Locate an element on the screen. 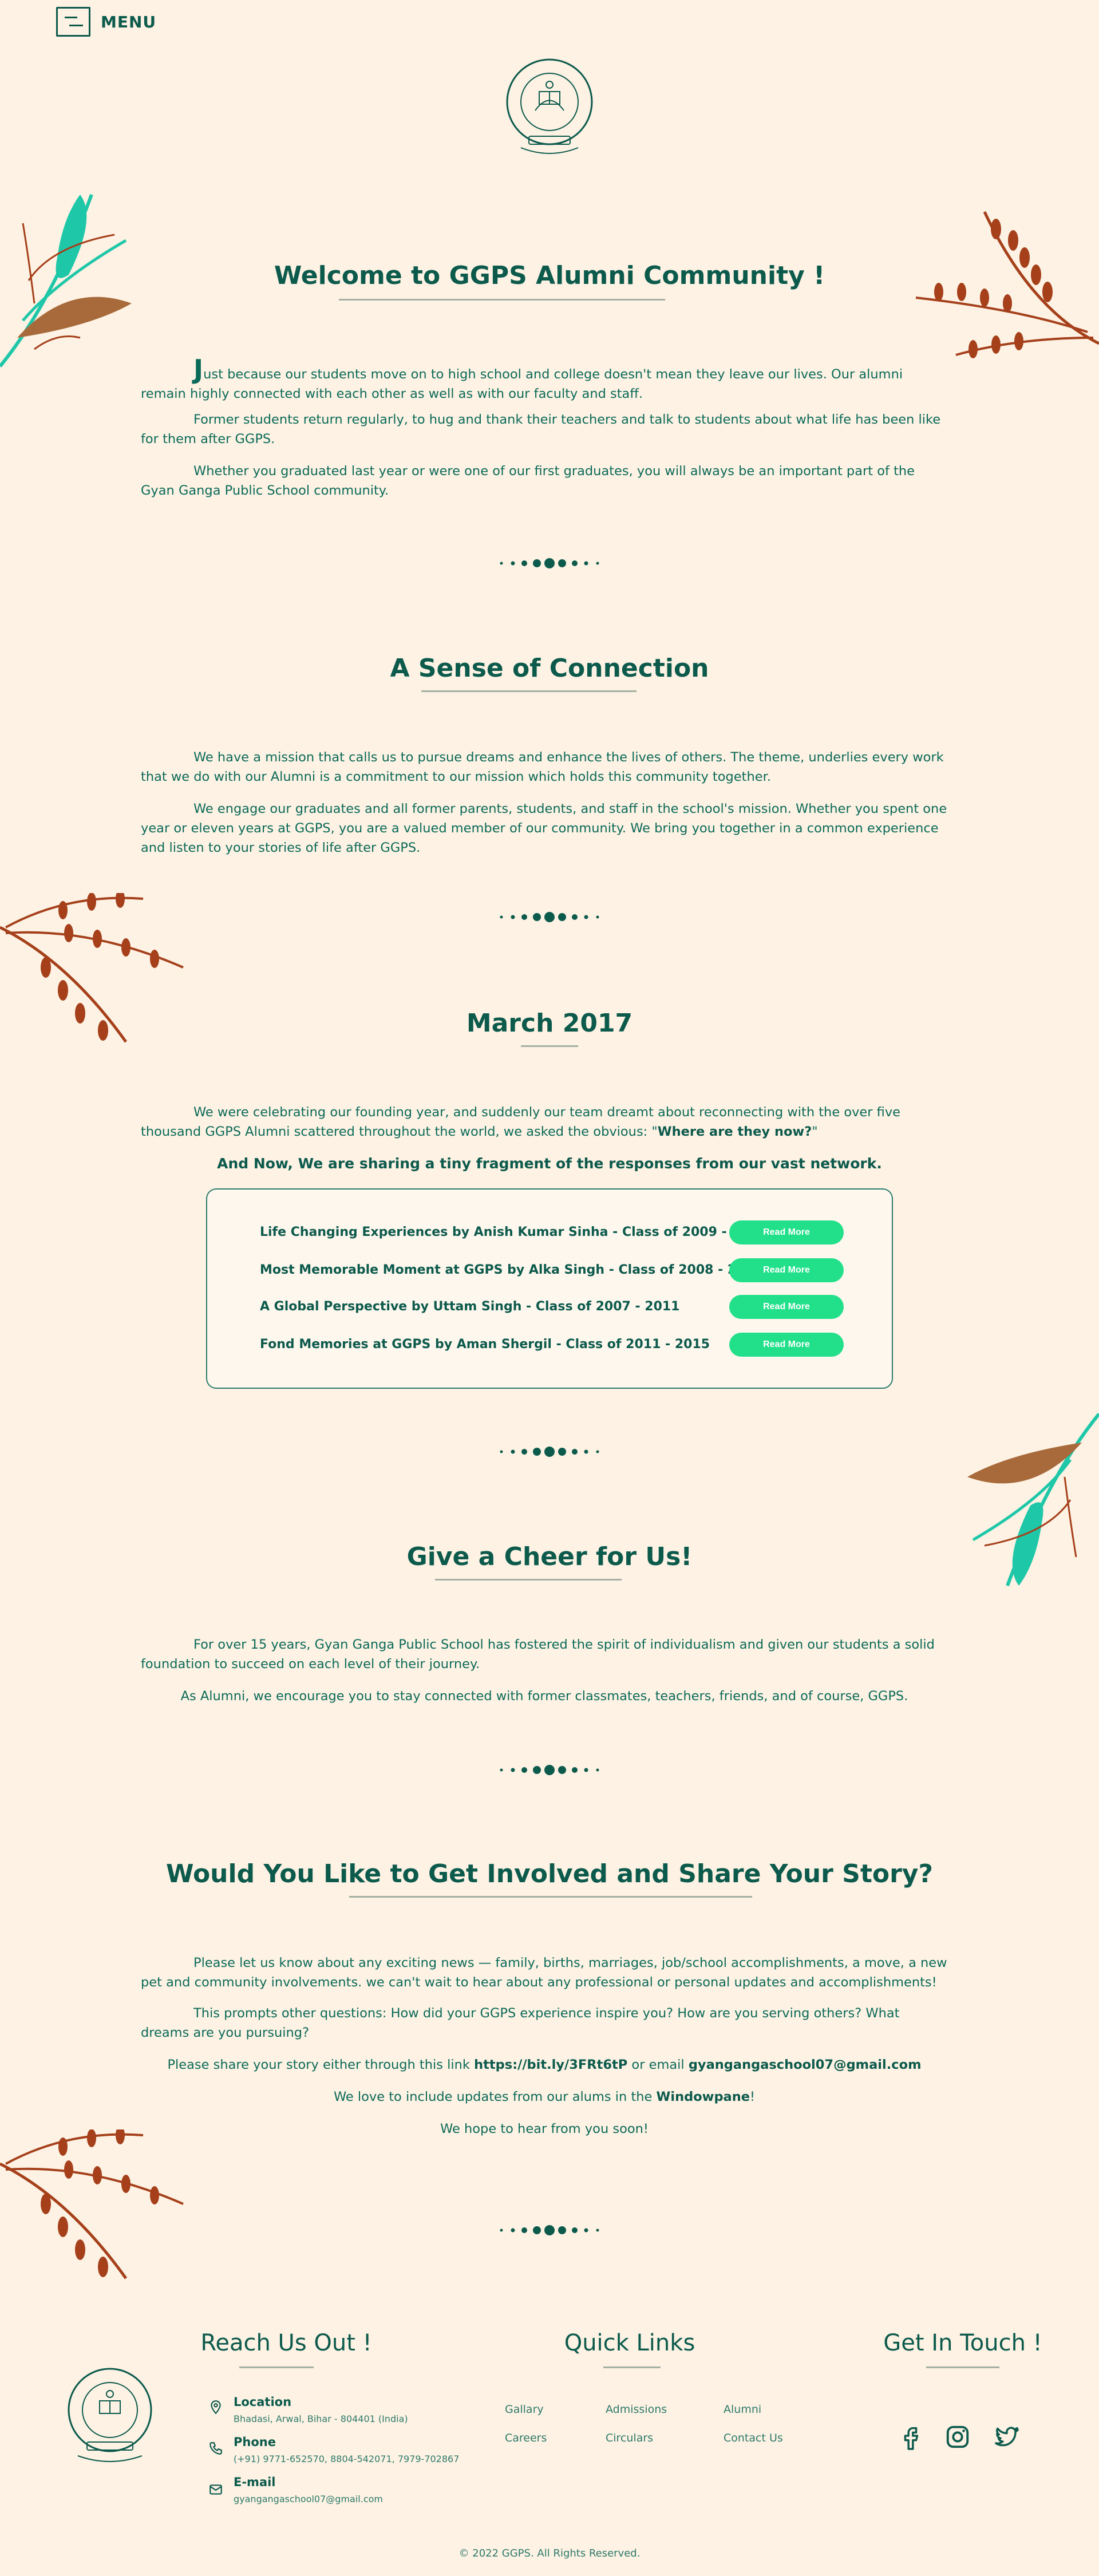 The height and width of the screenshot is (2576, 1099). involve-paragraph: We hope to hear from you soon! is located at coordinates (544, 2128).